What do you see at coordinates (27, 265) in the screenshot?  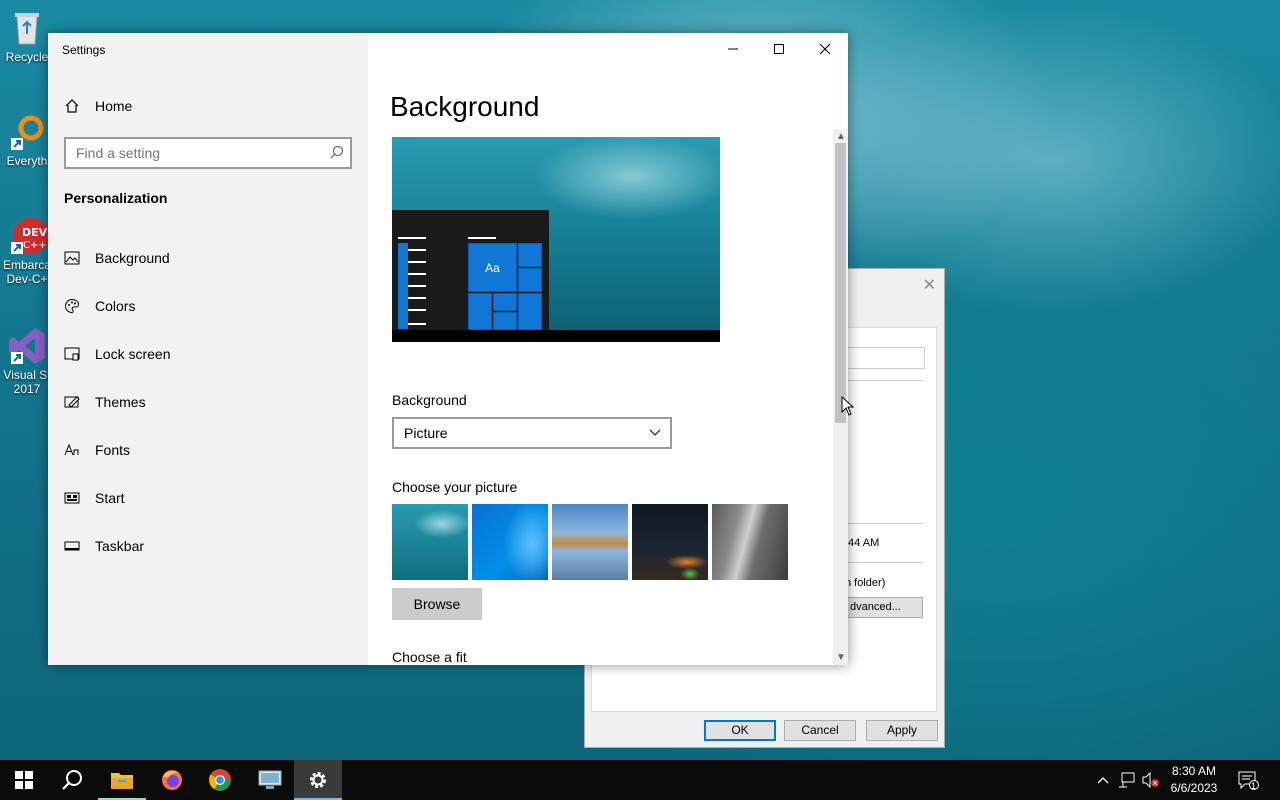 I see `desktop-icon-label: Embarca` at bounding box center [27, 265].